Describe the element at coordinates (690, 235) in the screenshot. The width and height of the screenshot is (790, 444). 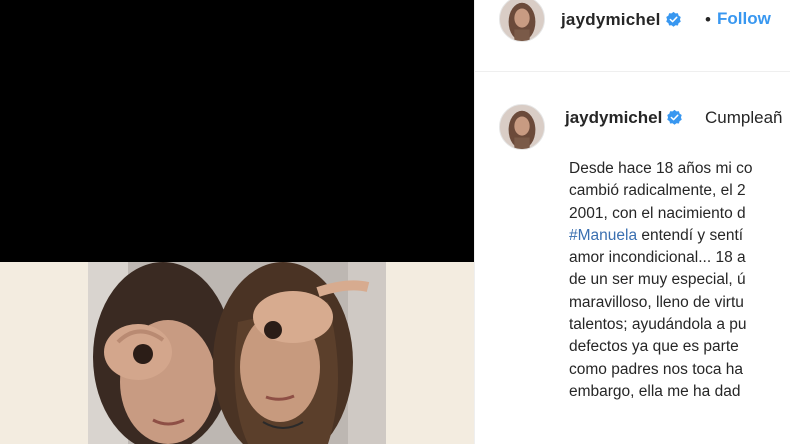
I see `caption-line-rest: entendí y sentí` at that location.